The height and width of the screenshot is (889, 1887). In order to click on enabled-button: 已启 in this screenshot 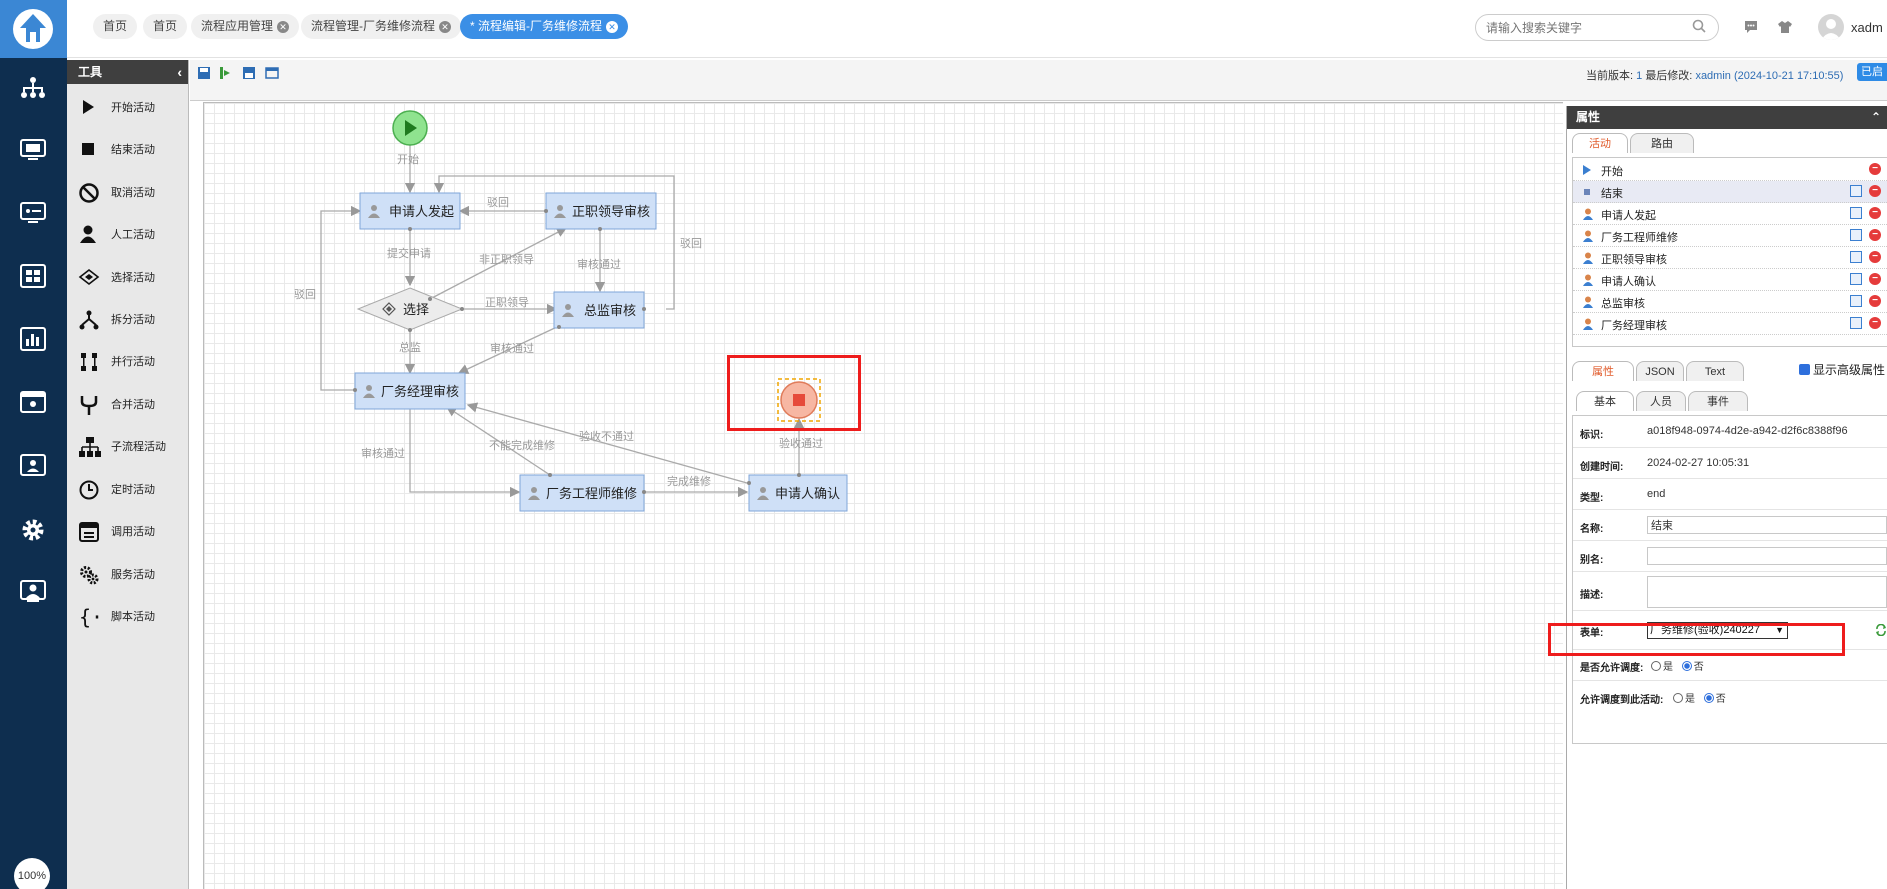, I will do `click(1872, 72)`.